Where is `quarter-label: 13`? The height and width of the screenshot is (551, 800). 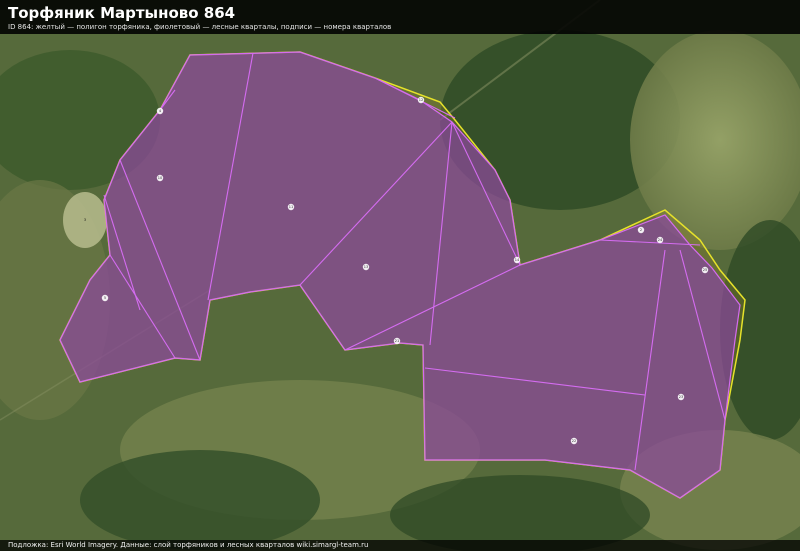 quarter-label: 13 is located at coordinates (366, 267).